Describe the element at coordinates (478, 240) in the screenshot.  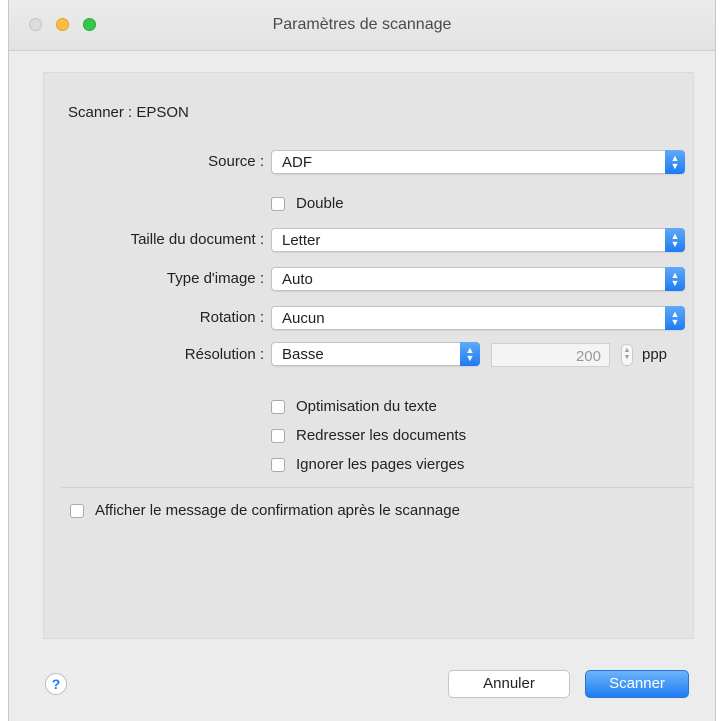
I see `doc-size-select: Letter ▲ ▼` at that location.